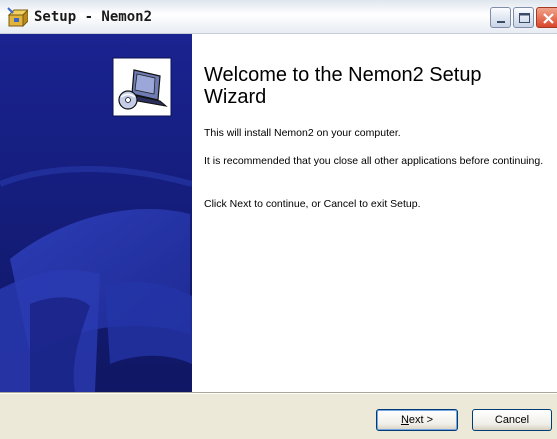  Describe the element at coordinates (500, 17) in the screenshot. I see `minimize-button` at that location.